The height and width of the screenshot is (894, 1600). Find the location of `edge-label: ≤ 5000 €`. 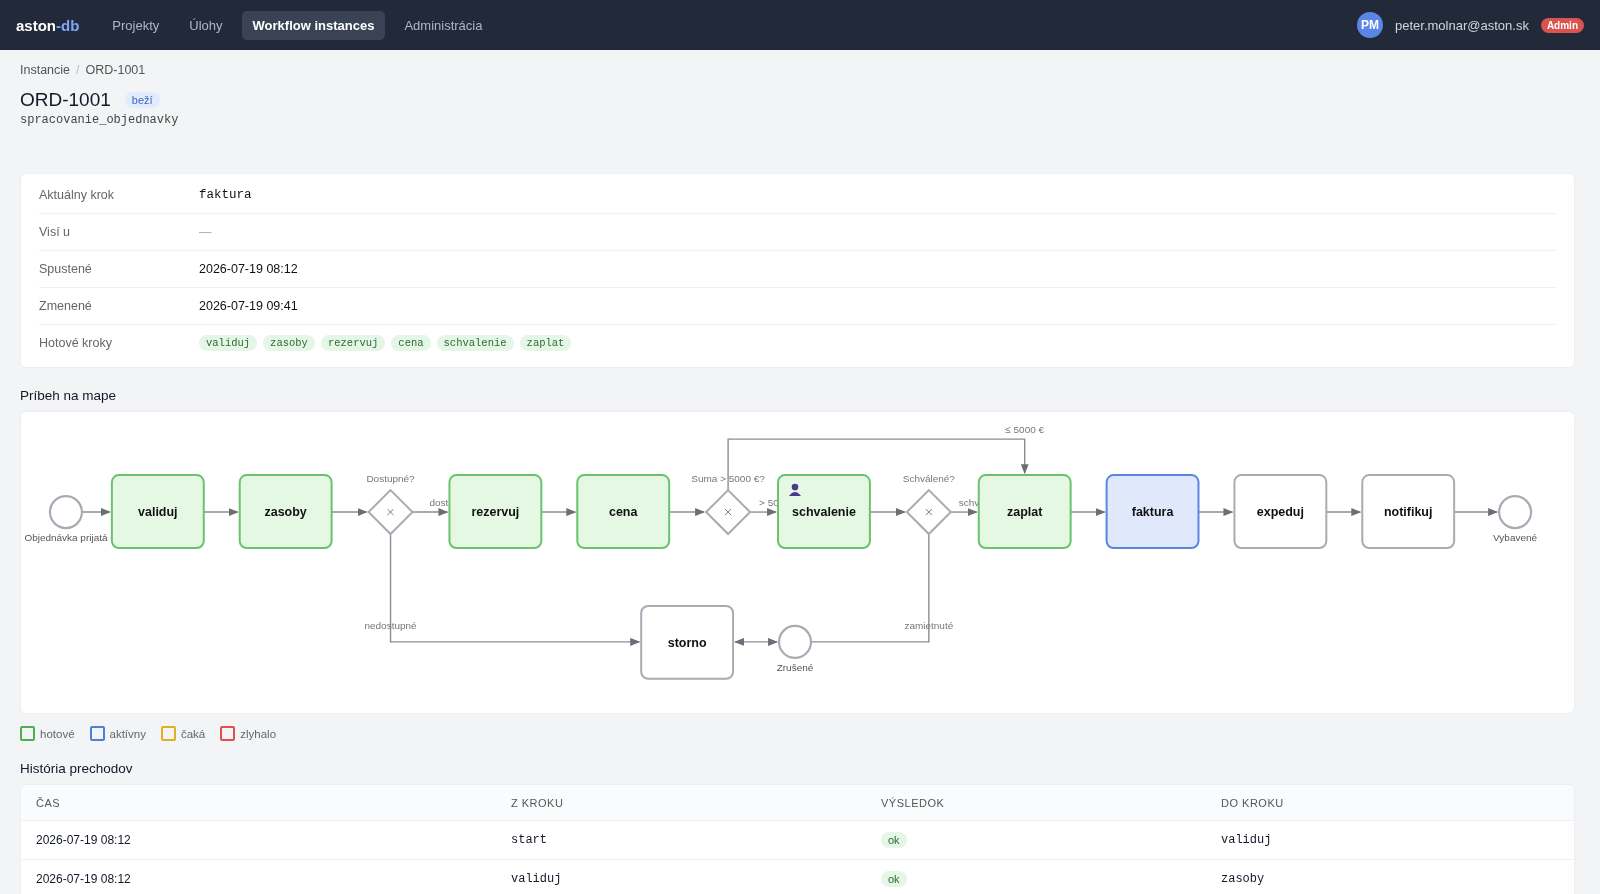

edge-label: ≤ 5000 € is located at coordinates (1025, 430).